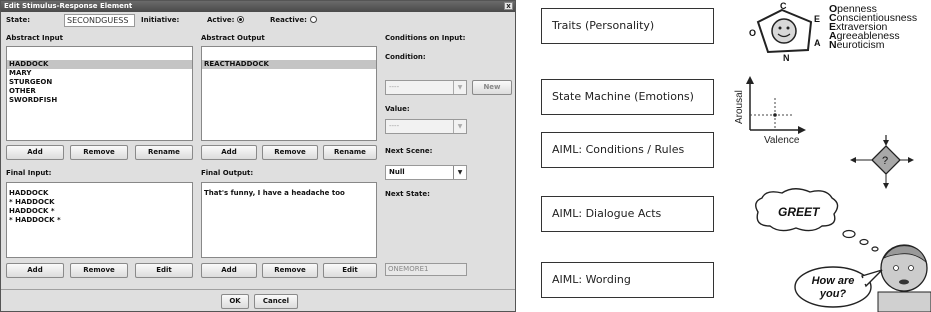 The width and height of the screenshot is (931, 312). I want to click on speech-bubble: How are you?, so click(838, 287).